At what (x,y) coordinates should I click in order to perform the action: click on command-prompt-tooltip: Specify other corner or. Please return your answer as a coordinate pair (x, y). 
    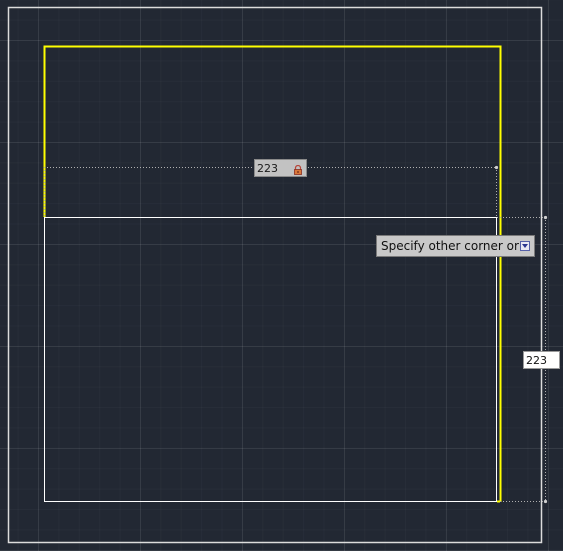
    Looking at the image, I should click on (455, 246).